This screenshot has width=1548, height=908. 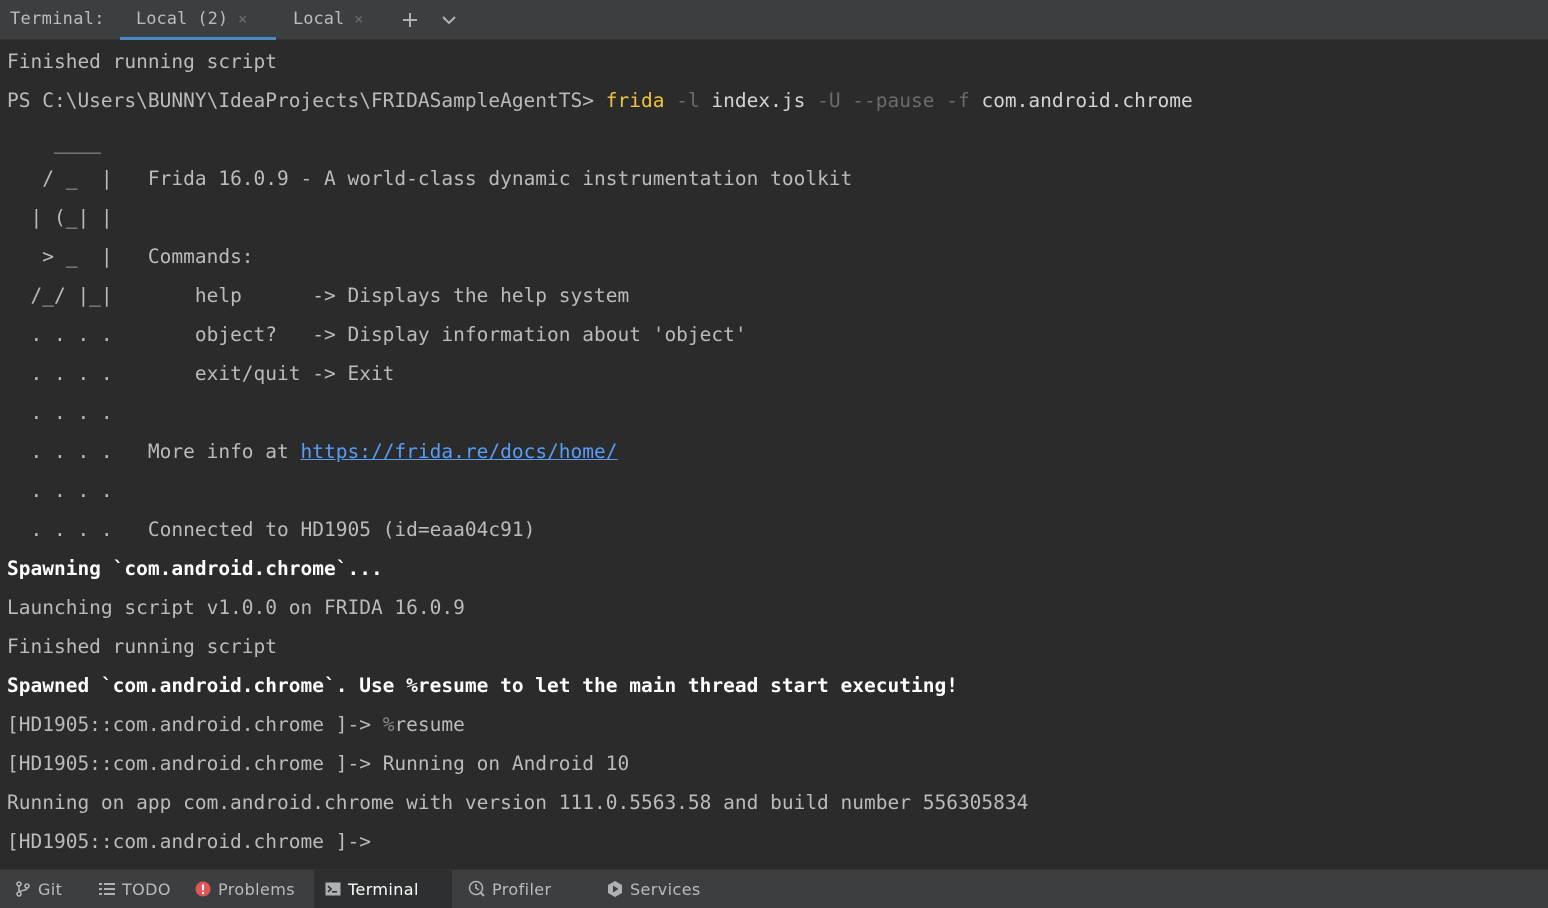 I want to click on terminal-label: Terminal, so click(x=383, y=889).